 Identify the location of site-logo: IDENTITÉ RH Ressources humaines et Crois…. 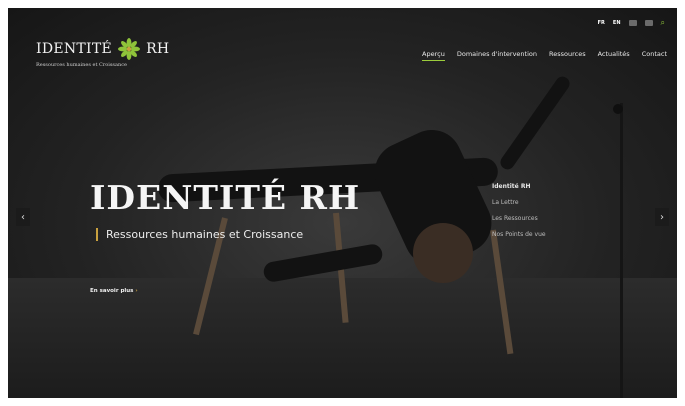
(102, 53).